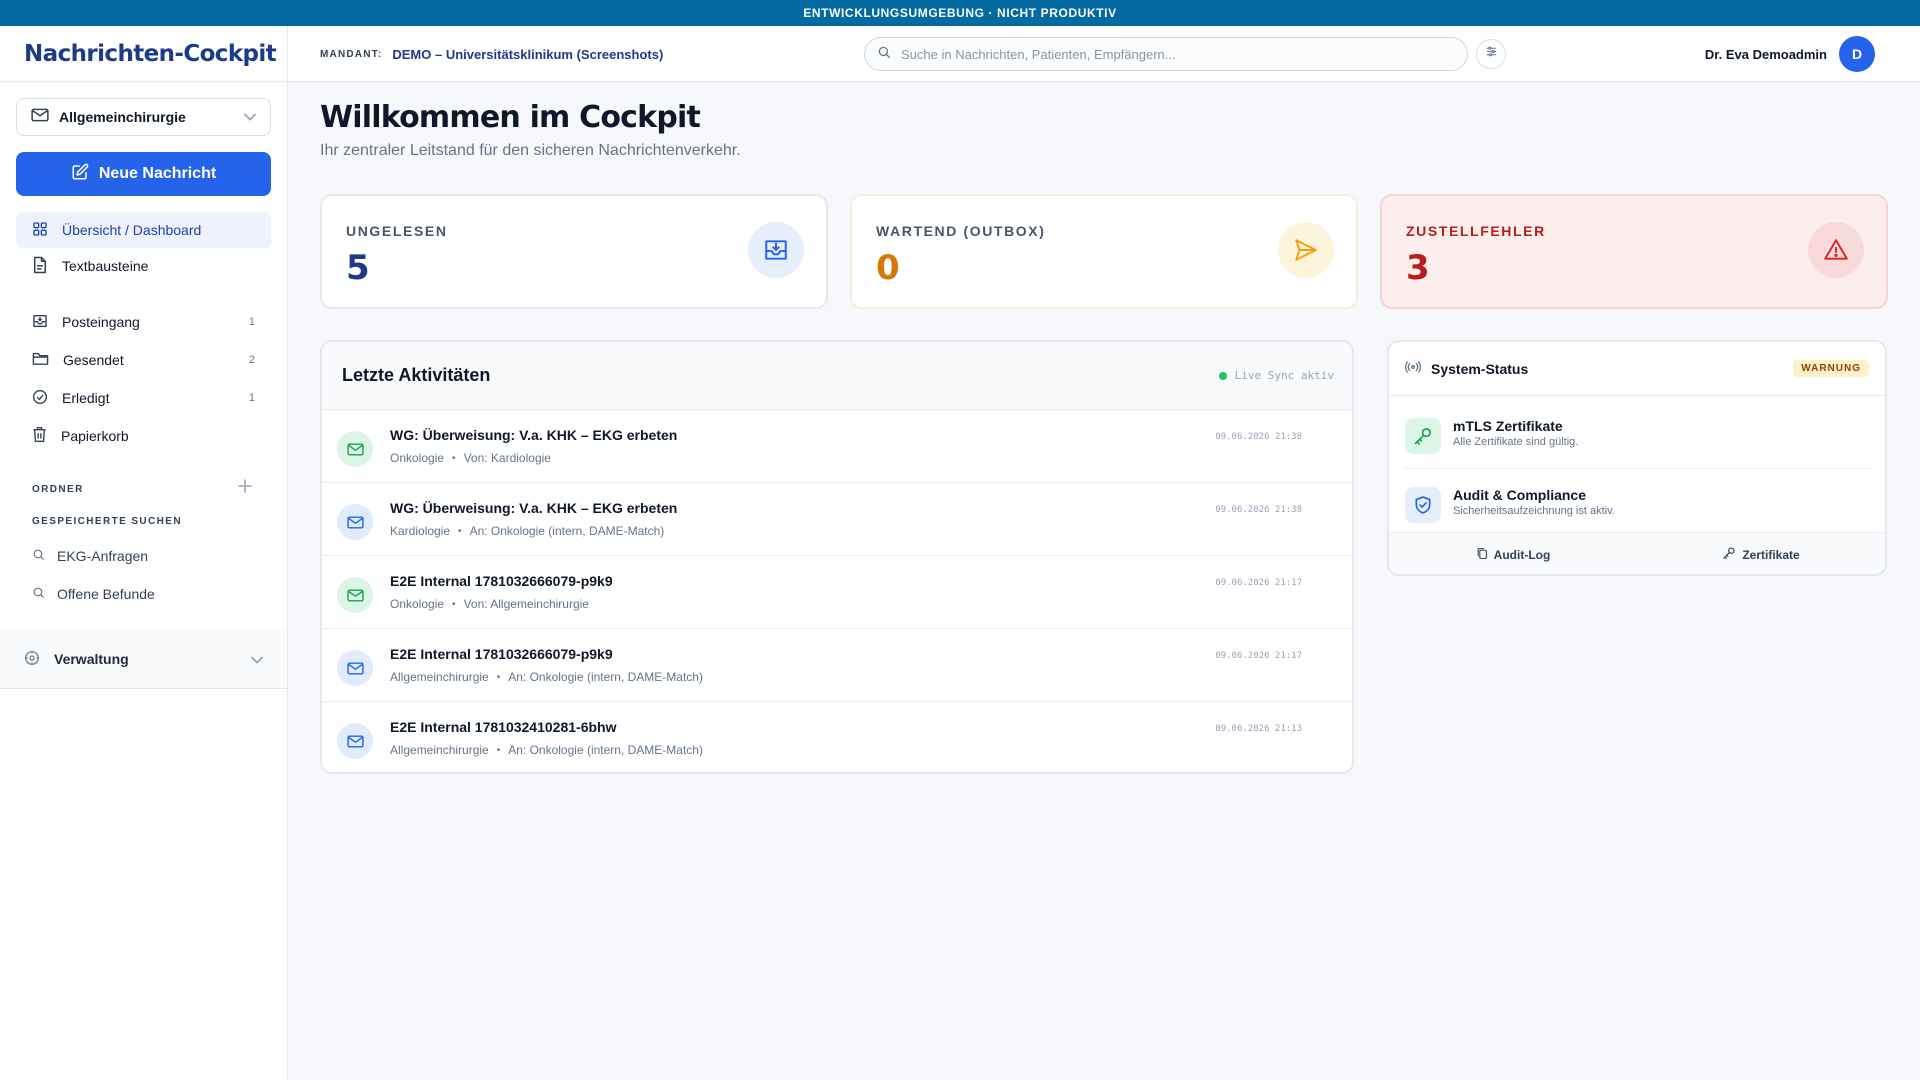 This screenshot has width=1920, height=1080. What do you see at coordinates (143, 117) in the screenshot?
I see `mailbox-selector: Allgemeinchirurgie` at bounding box center [143, 117].